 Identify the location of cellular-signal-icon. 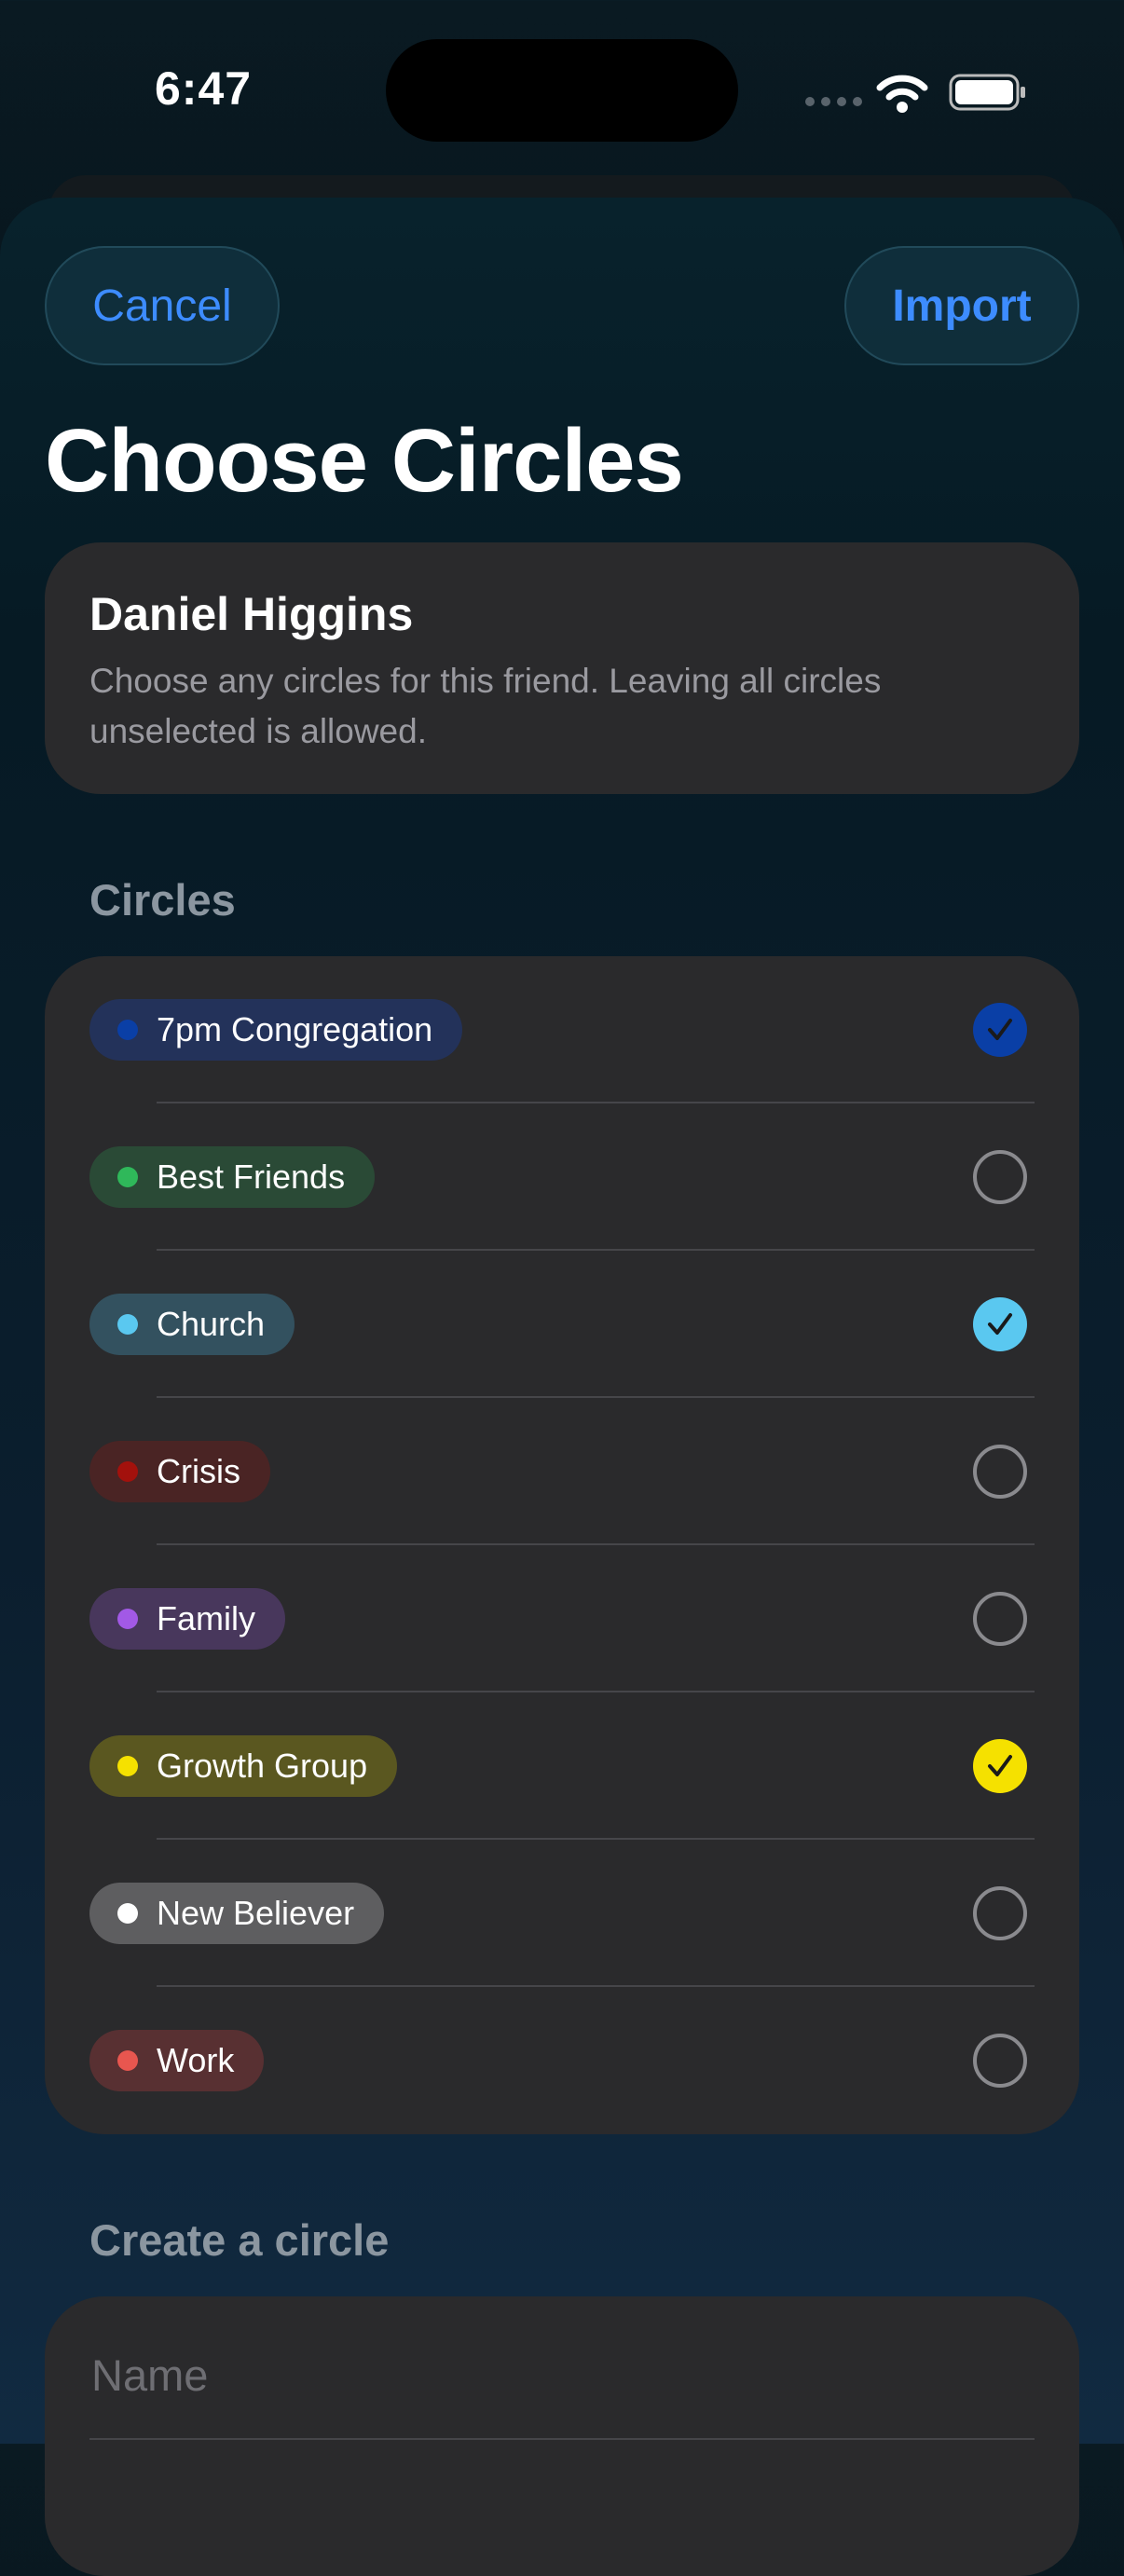
(833, 101).